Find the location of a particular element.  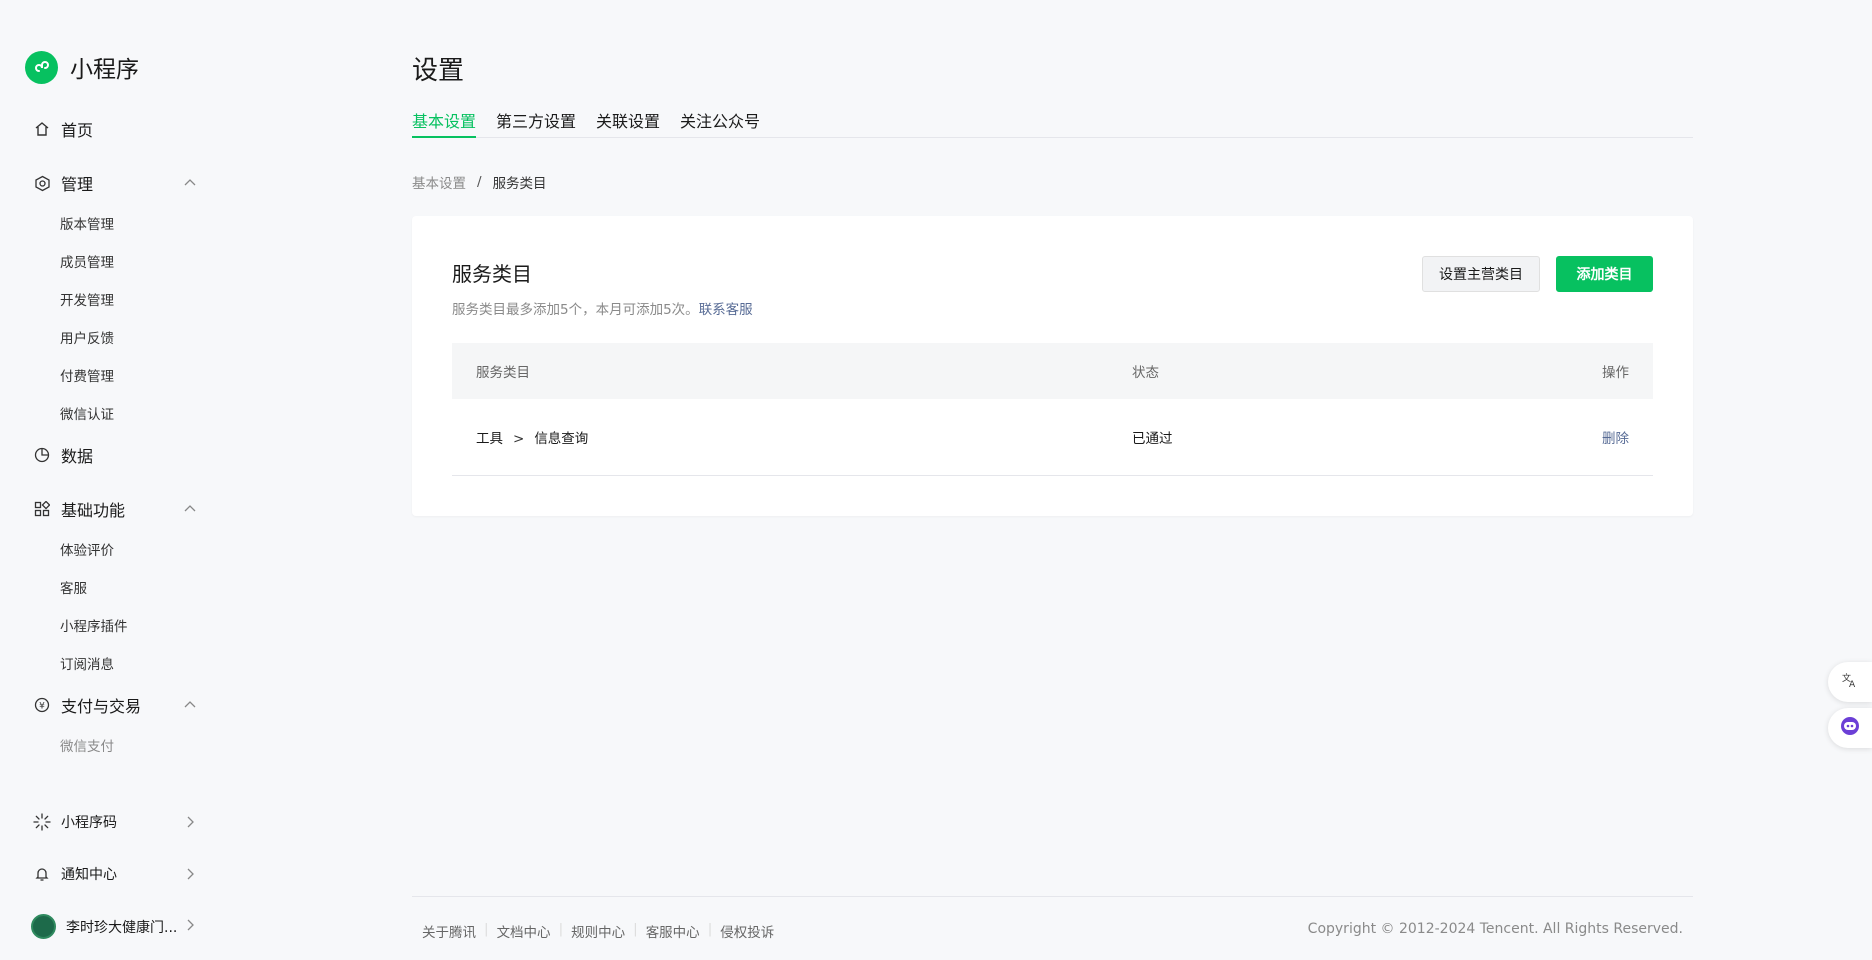

footer-link-rules: 规则中心 is located at coordinates (598, 931).